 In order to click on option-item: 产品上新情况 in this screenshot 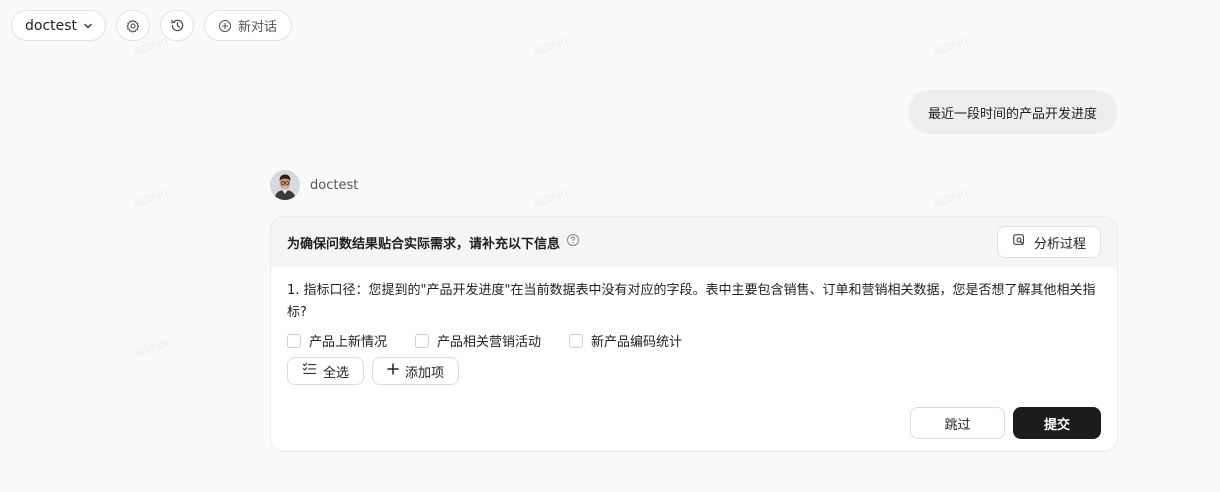, I will do `click(337, 340)`.